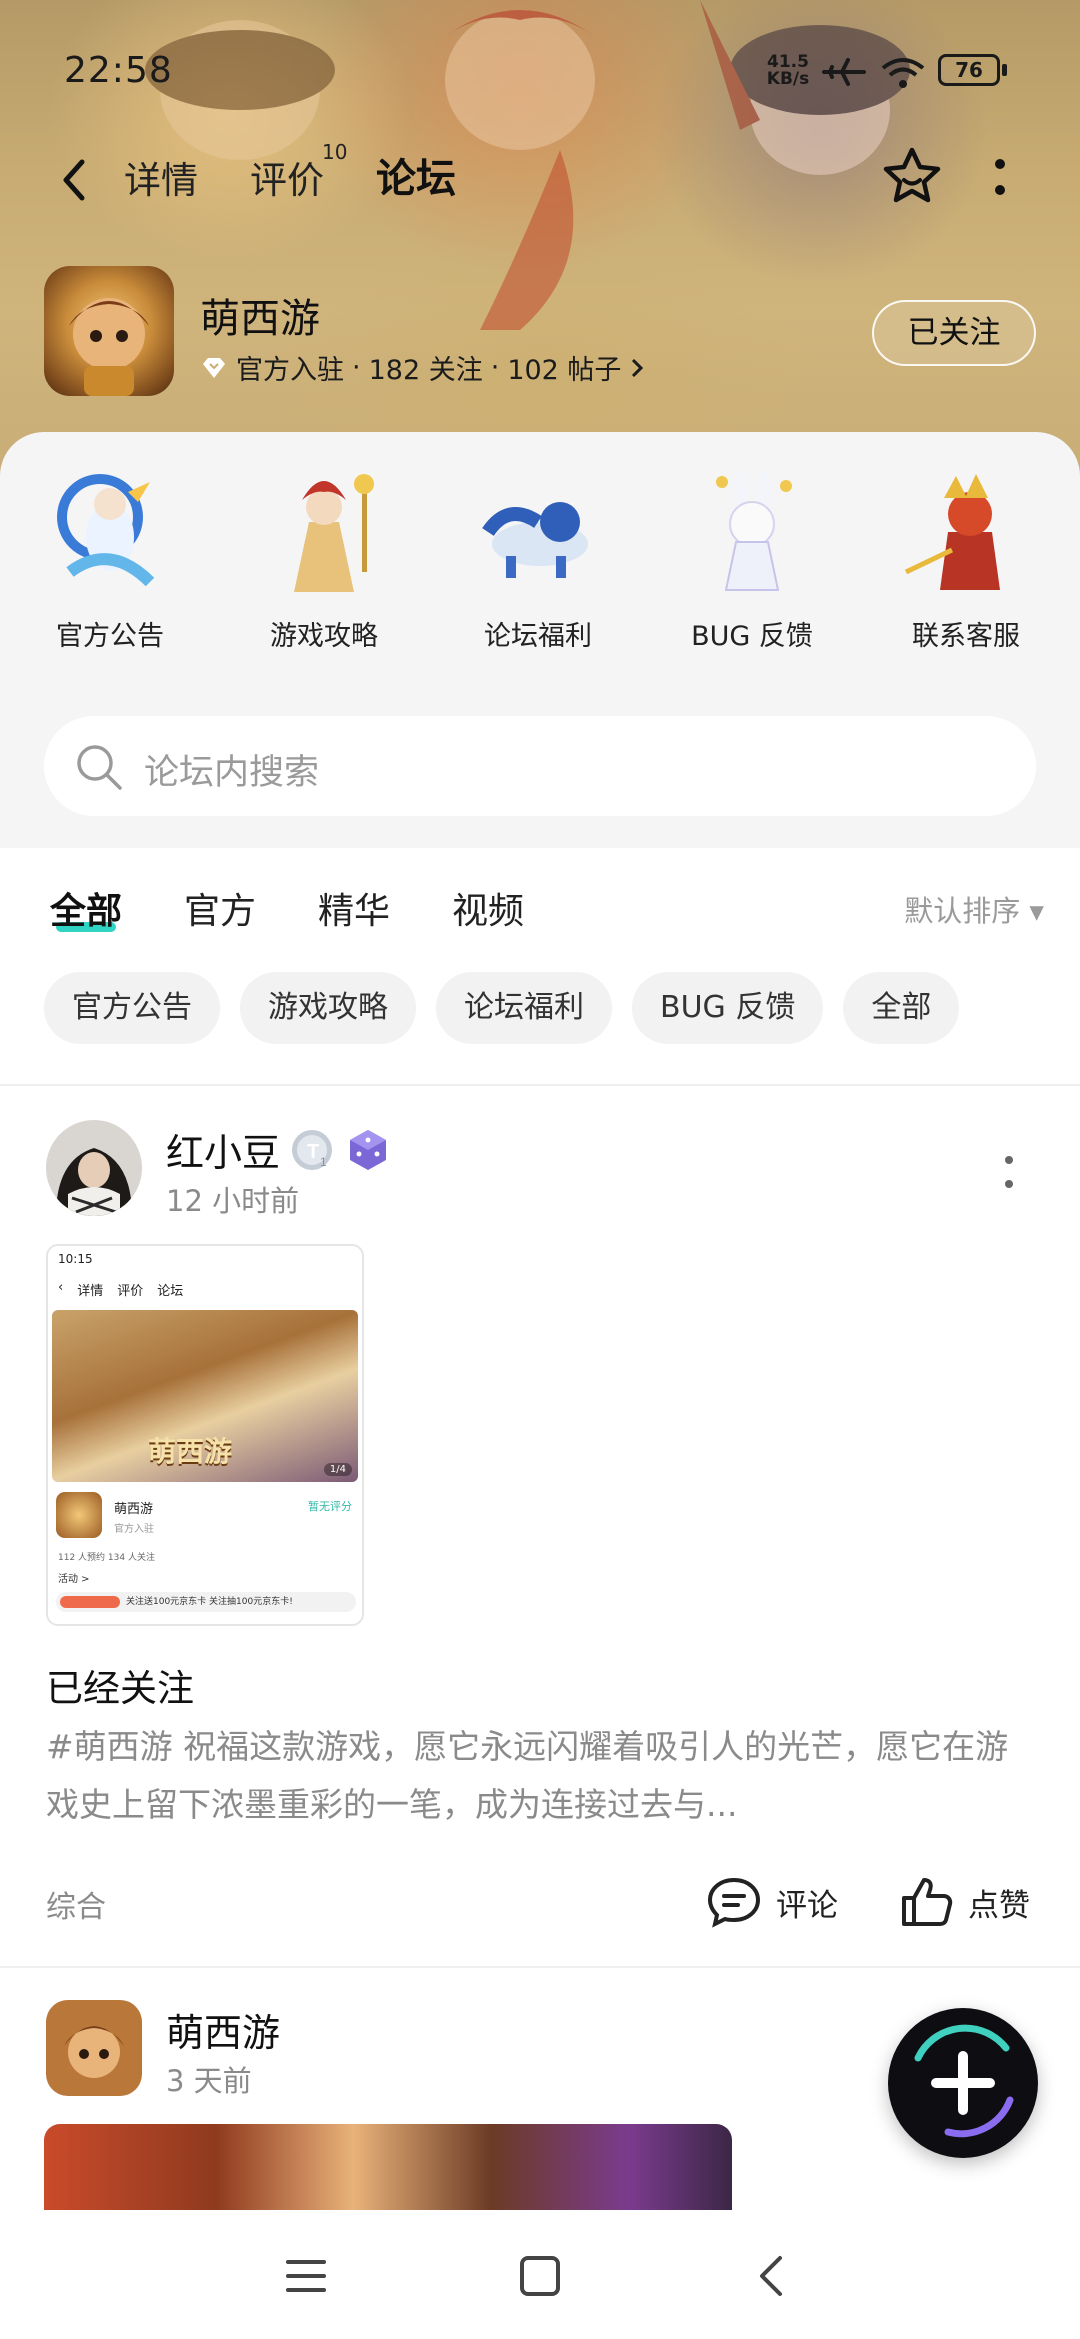 This screenshot has width=1080, height=2339. Describe the element at coordinates (214, 367) in the screenshot. I see `diamond-heart-icon` at that location.